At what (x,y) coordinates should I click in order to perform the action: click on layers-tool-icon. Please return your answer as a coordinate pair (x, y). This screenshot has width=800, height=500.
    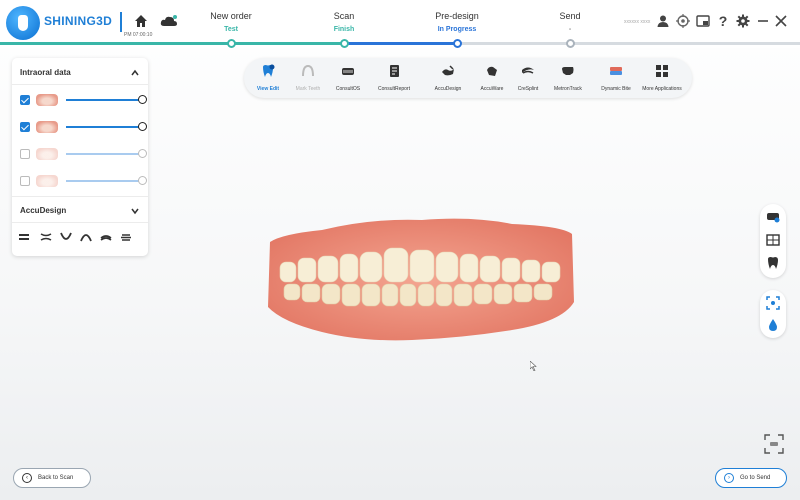
    Looking at the image, I should click on (106, 237).